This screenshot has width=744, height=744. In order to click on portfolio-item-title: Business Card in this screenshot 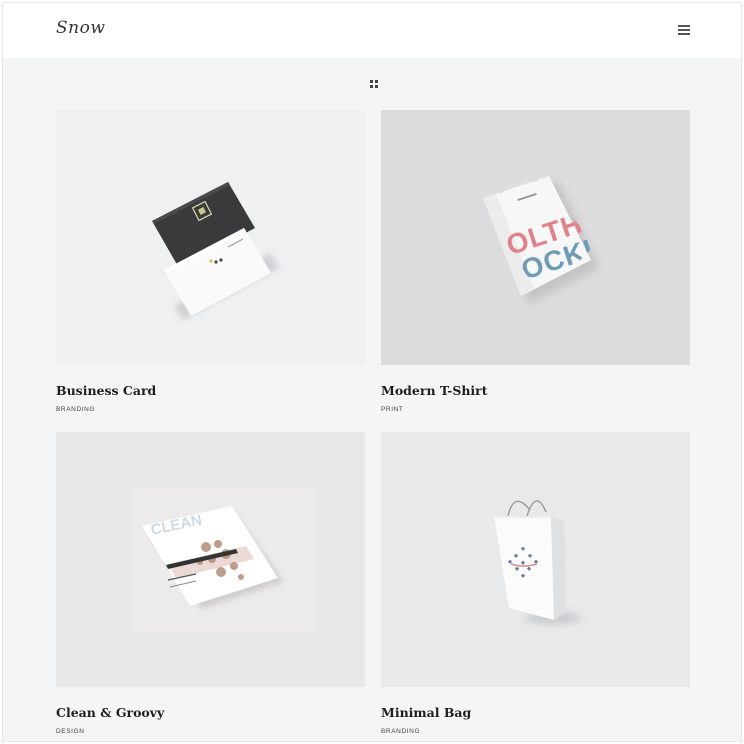, I will do `click(210, 390)`.